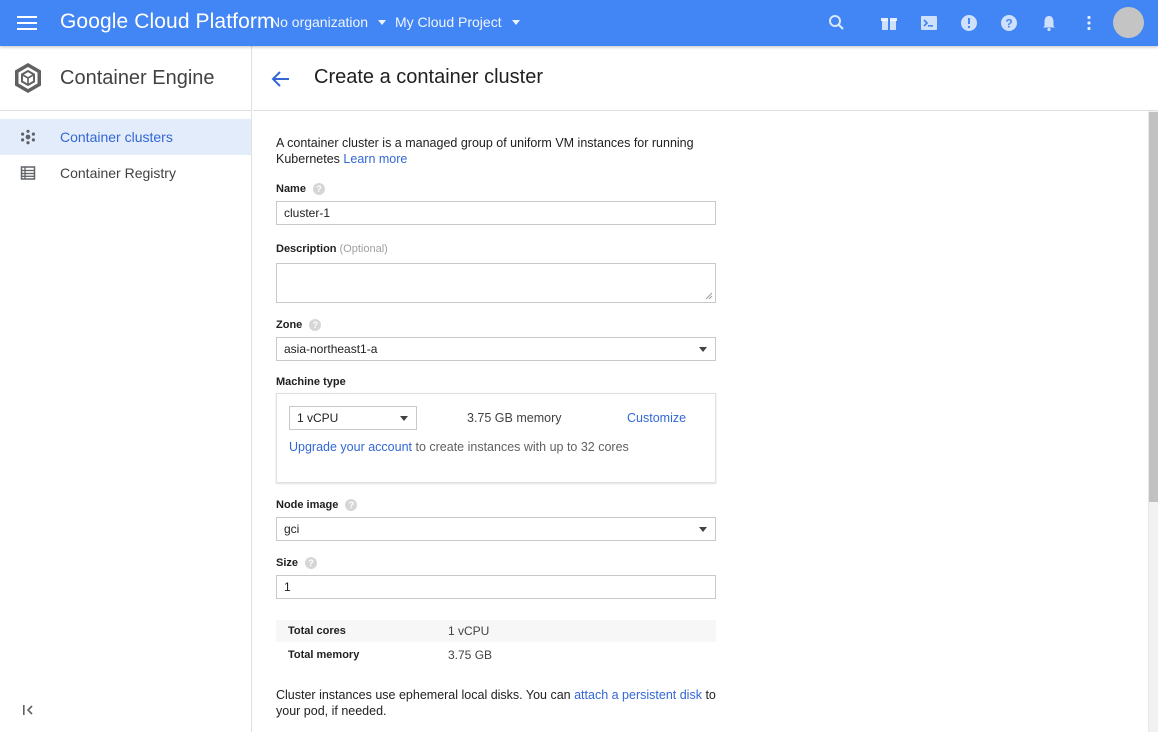  I want to click on attach-persistent-disk-link: attach a persistent disk, so click(638, 695).